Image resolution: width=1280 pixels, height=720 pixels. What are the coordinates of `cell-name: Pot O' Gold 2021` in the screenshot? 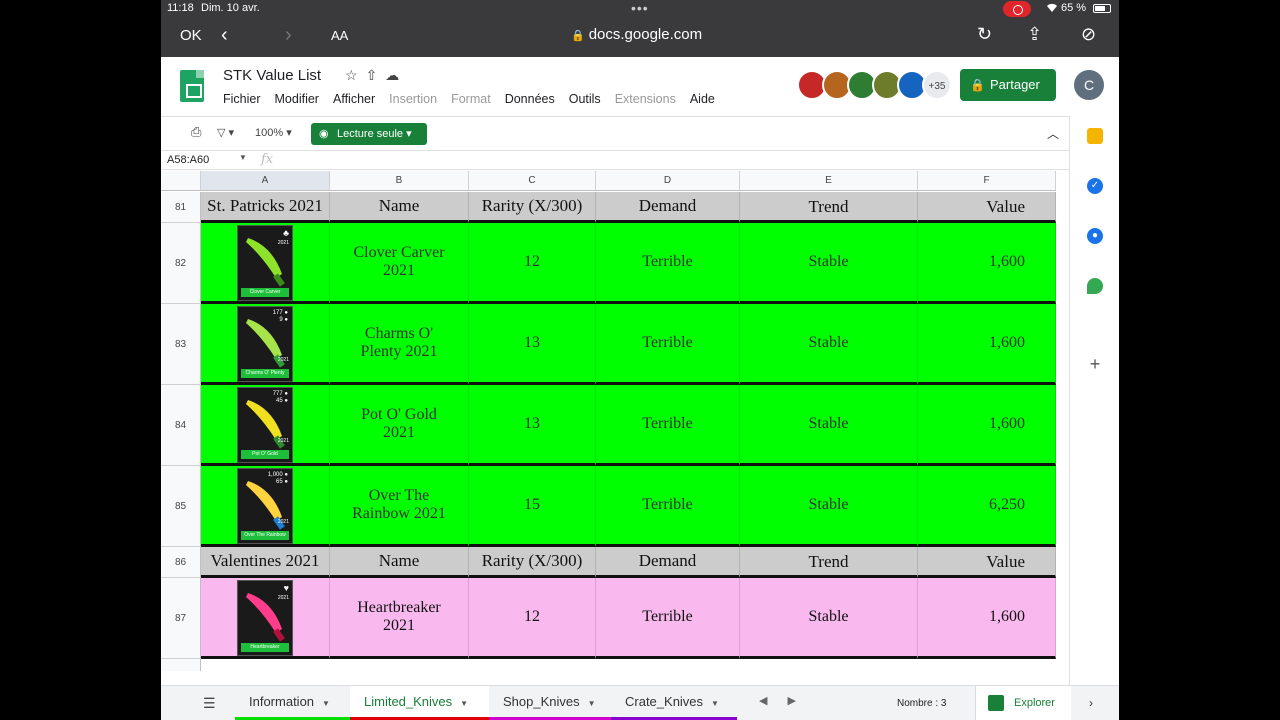 It's located at (399, 425).